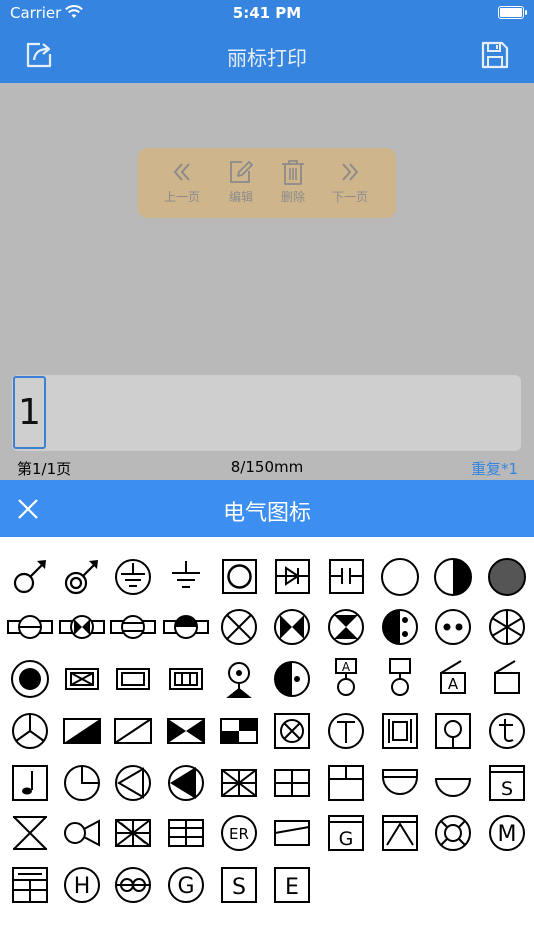  I want to click on box-note-icon, so click(30, 783).